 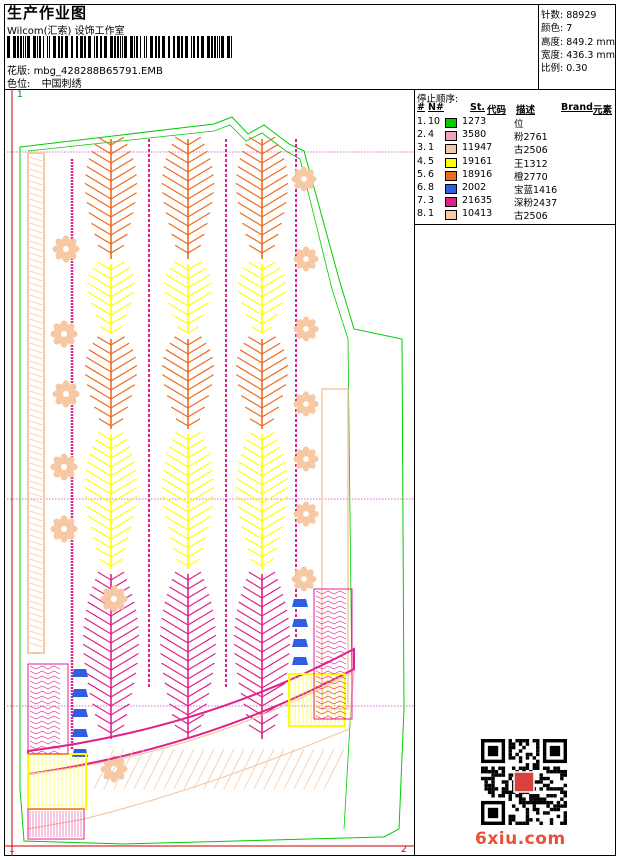 I want to click on site-watermark: 6xiu.com, so click(x=520, y=839).